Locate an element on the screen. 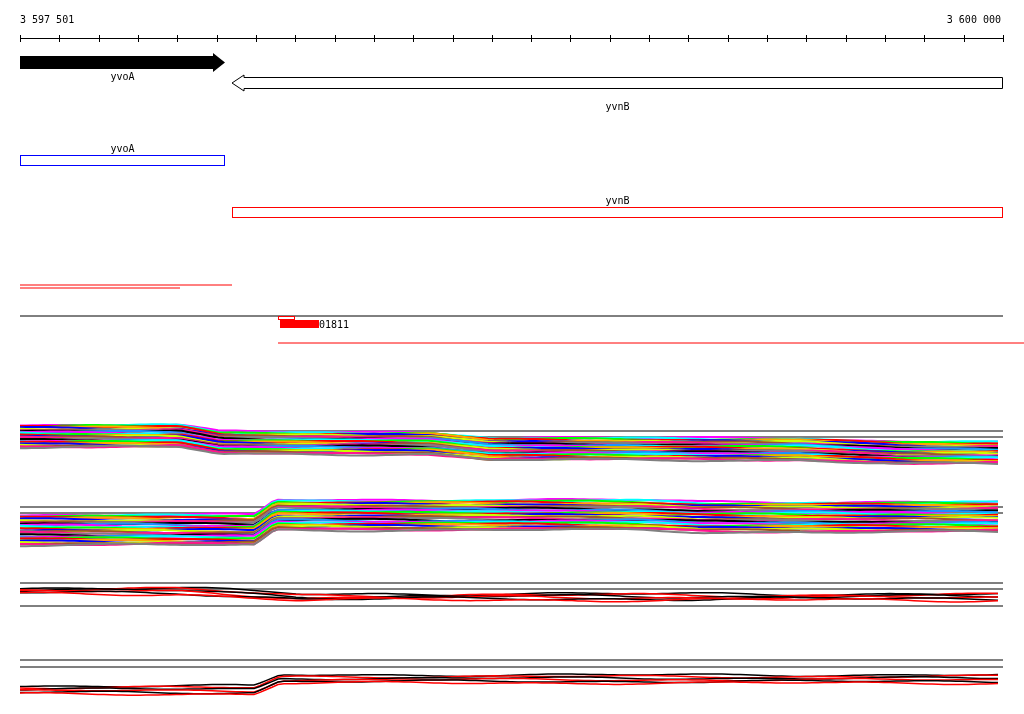 The height and width of the screenshot is (714, 1024). ruler-start-label: 3 597 501 is located at coordinates (47, 19).